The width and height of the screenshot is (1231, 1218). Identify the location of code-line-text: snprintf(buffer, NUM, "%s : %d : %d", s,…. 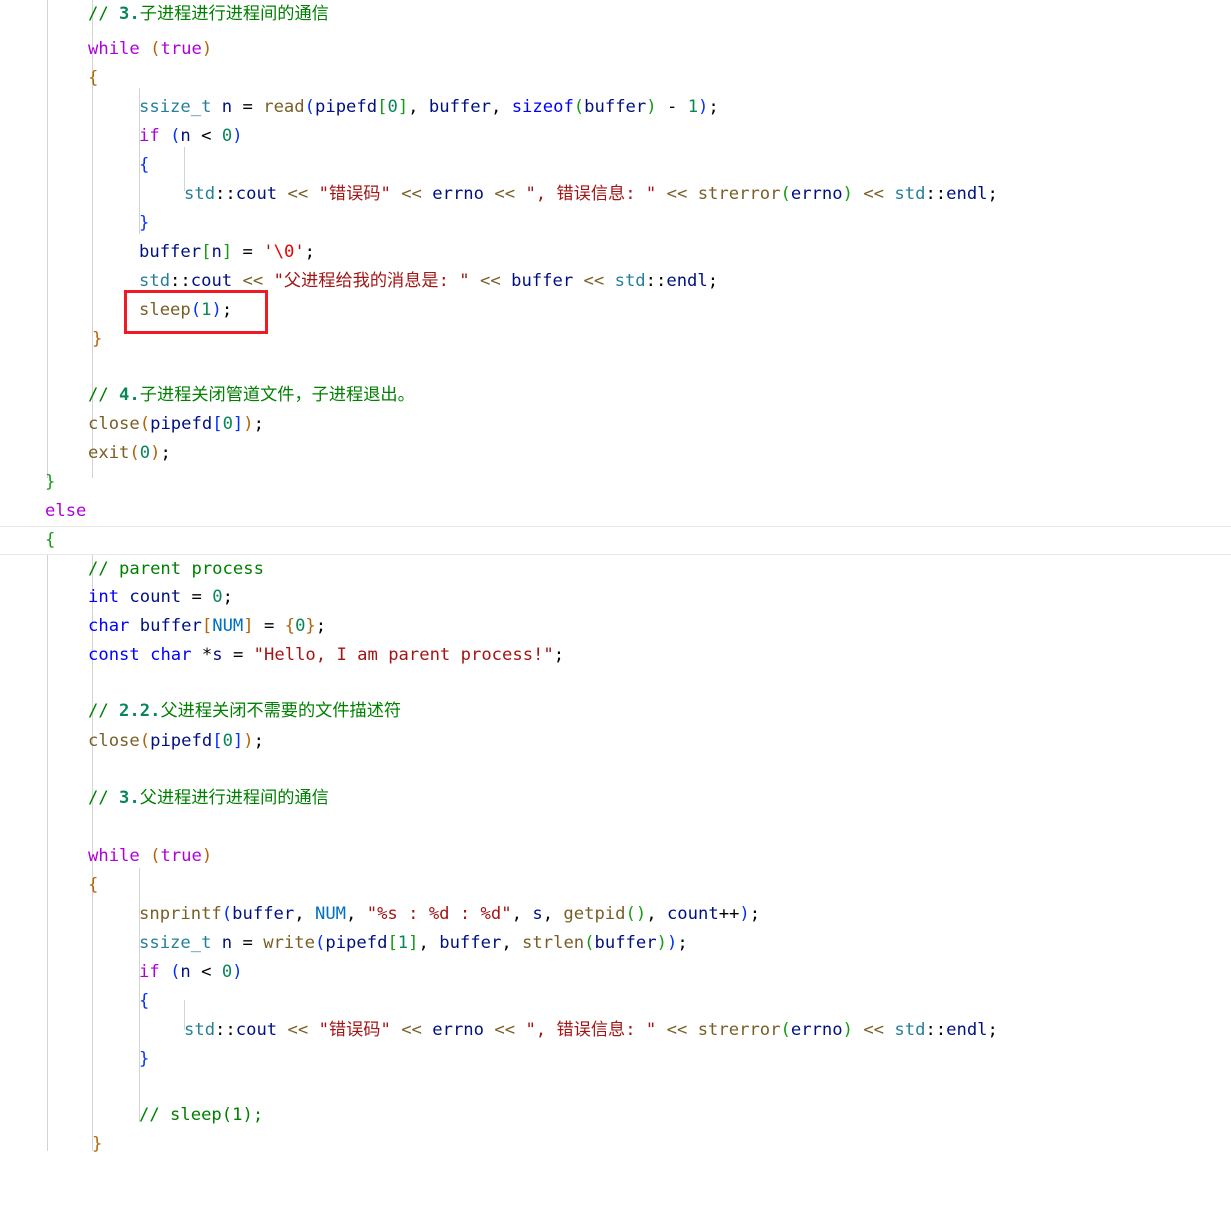
(450, 914).